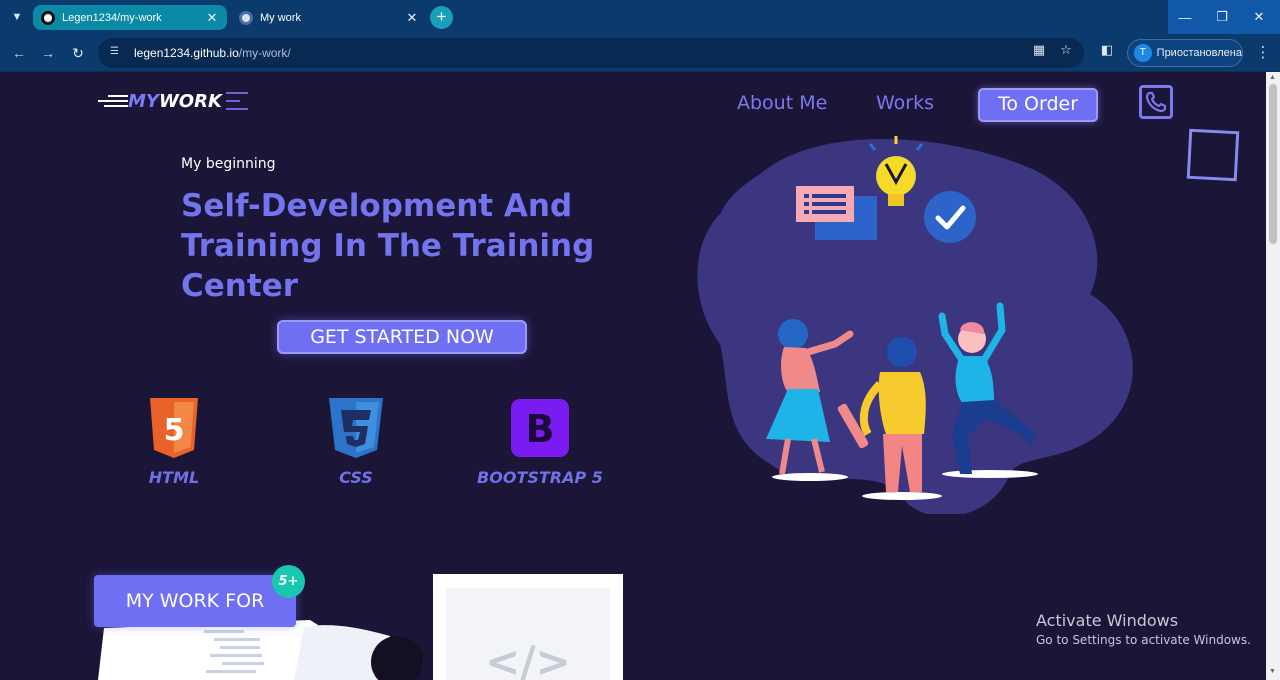 This screenshot has height=680, width=1280. I want to click on menu-icon, so click(237, 101).